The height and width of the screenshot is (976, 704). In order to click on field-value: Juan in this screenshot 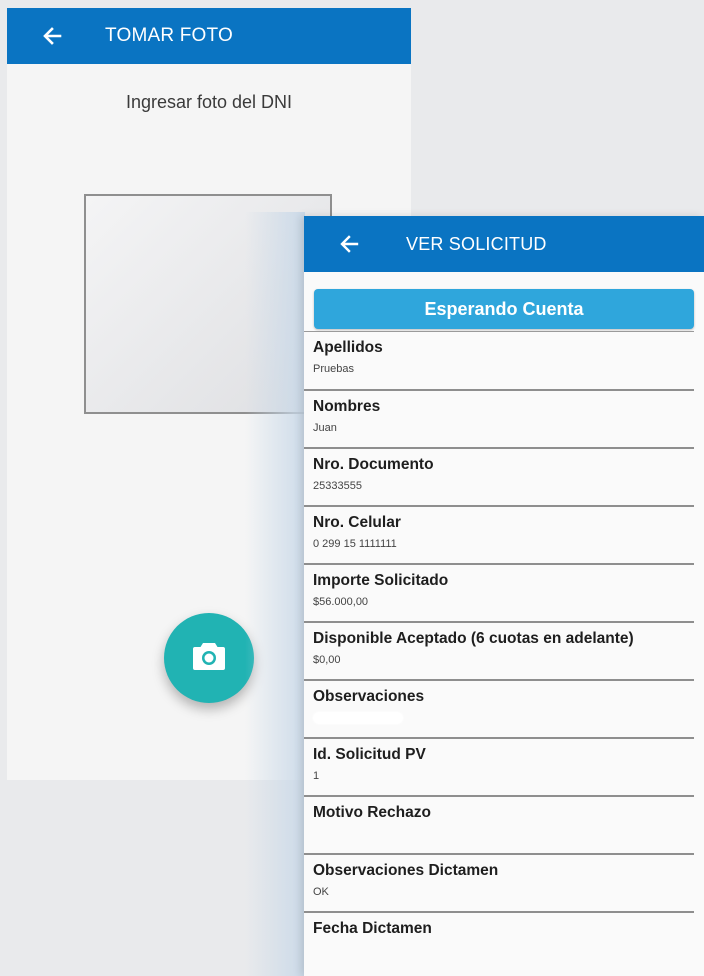, I will do `click(325, 428)`.